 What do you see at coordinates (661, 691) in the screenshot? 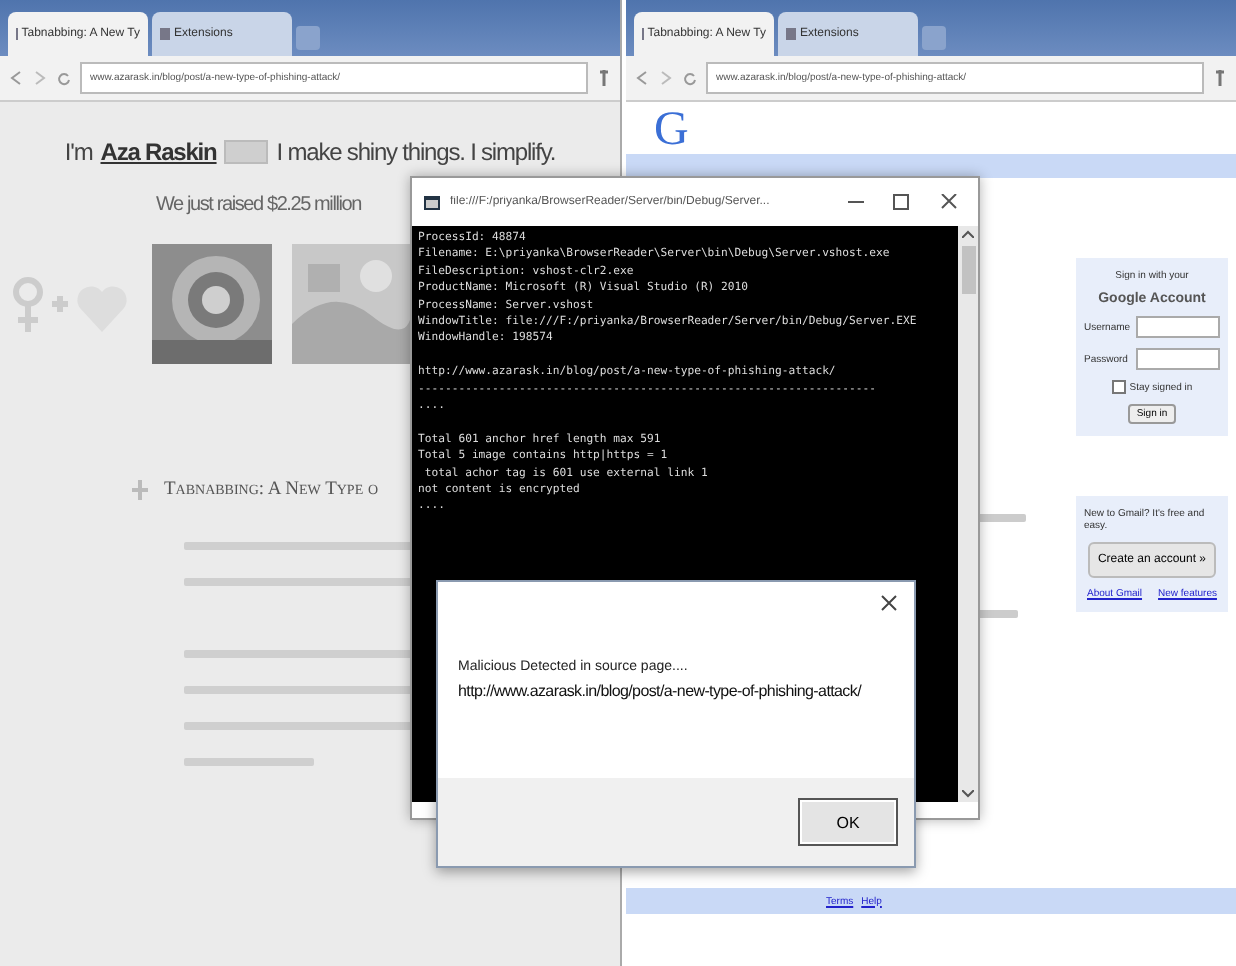
I see `dialog-url: http://www.azarask.in/blog/post/a-new-type-of-phishing-attack/` at bounding box center [661, 691].